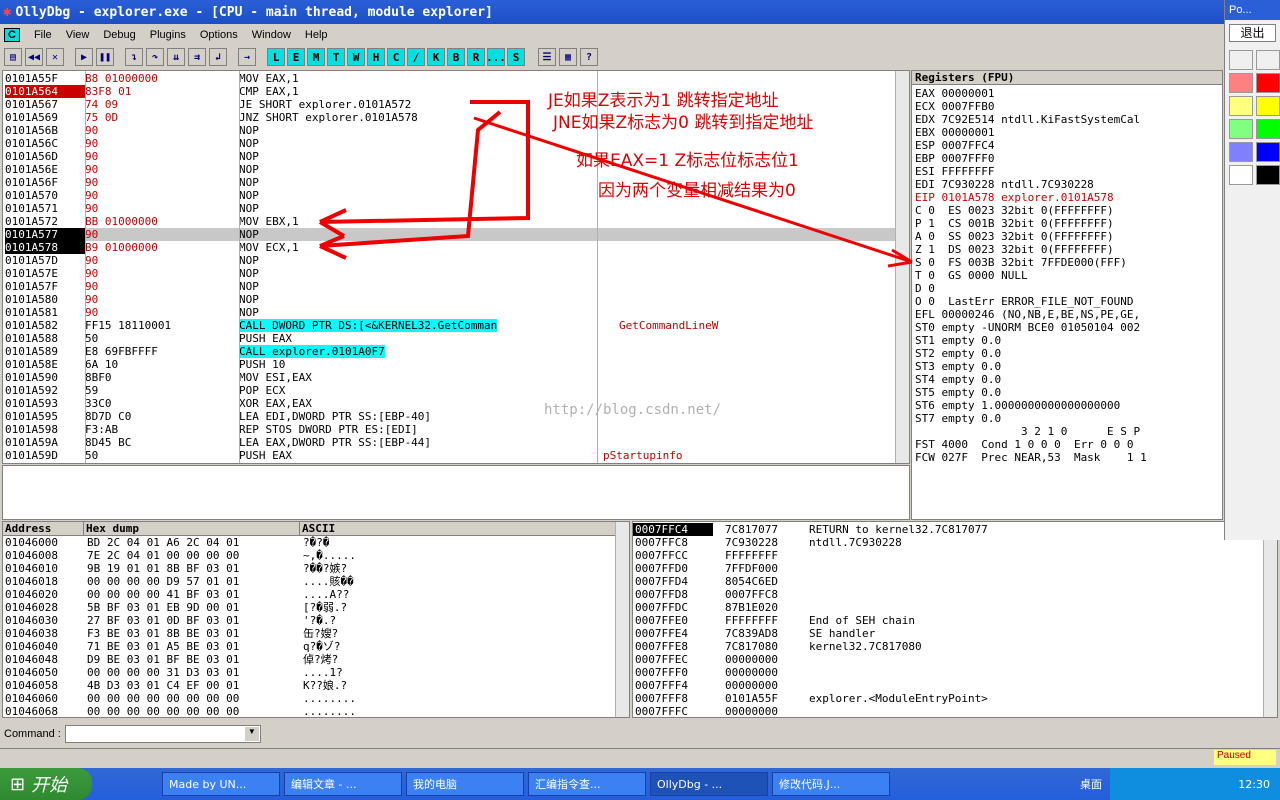 The width and height of the screenshot is (1280, 800). Describe the element at coordinates (1068, 392) in the screenshot. I see `register-line: ST5 empty 0.0` at that location.